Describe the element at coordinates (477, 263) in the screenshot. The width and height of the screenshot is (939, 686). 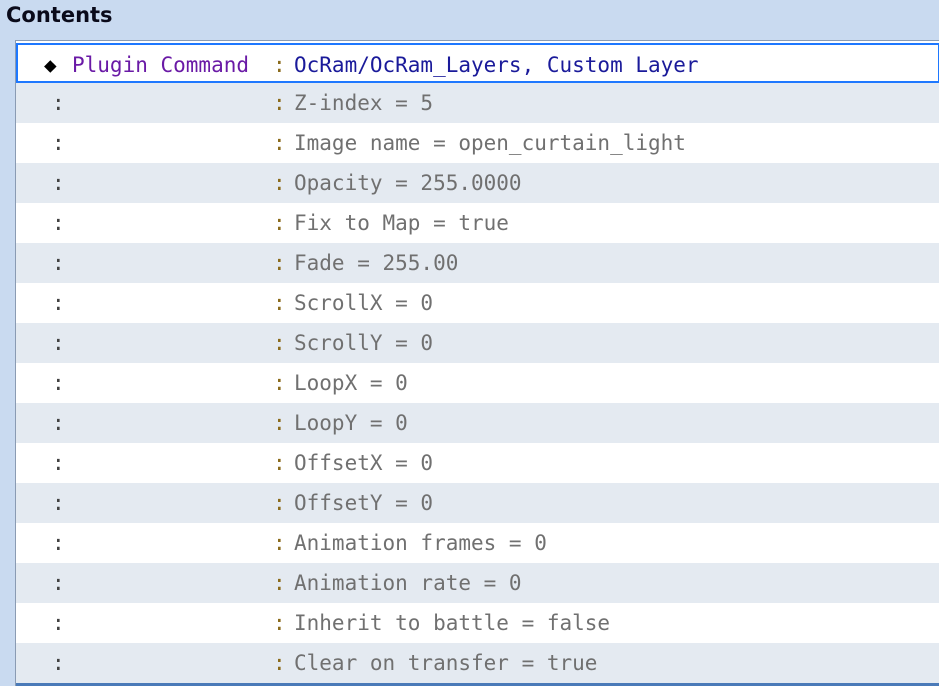
I see `parameter-row: :: Fade = 255.00` at that location.